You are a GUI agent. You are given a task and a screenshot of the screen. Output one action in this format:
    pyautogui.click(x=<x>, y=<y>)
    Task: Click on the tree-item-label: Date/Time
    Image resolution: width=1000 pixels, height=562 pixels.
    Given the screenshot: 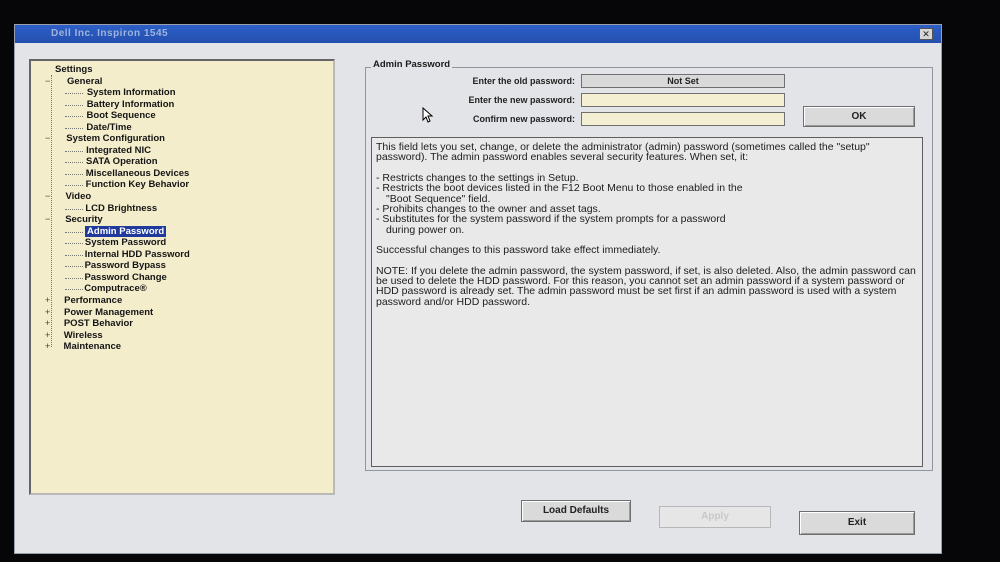 What is the action you would take?
    pyautogui.click(x=109, y=127)
    